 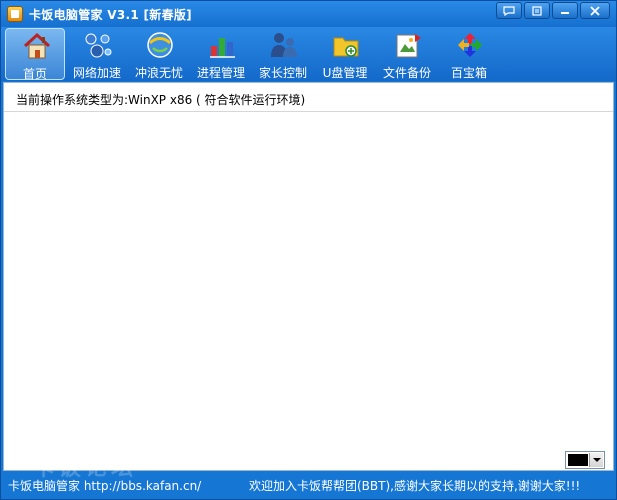 I want to click on minimize-icon, so click(x=565, y=12).